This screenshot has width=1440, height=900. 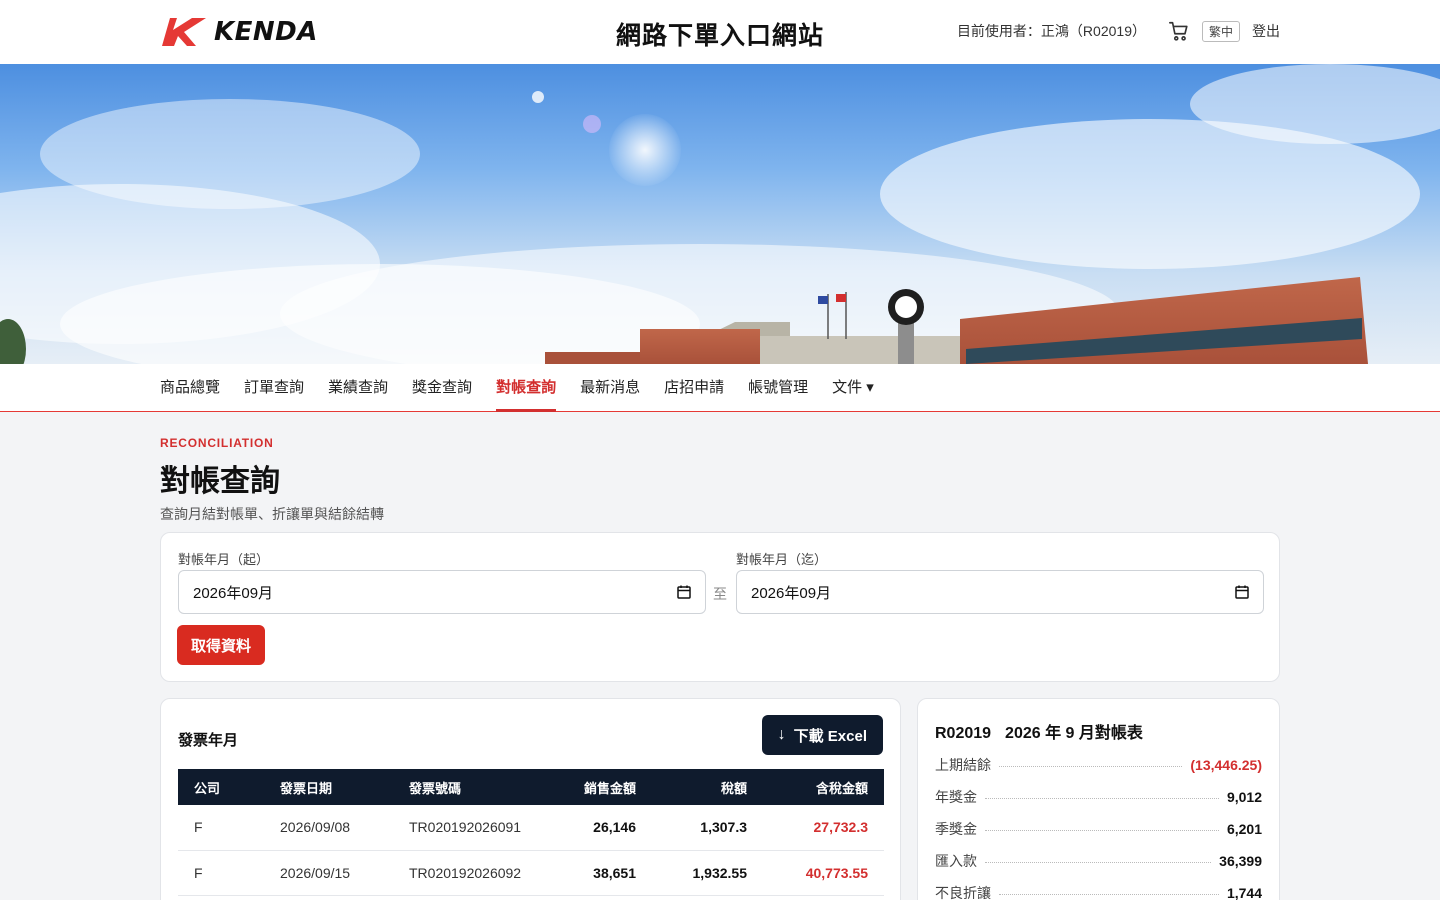 I want to click on summary-label: 匯入款, so click(x=956, y=861).